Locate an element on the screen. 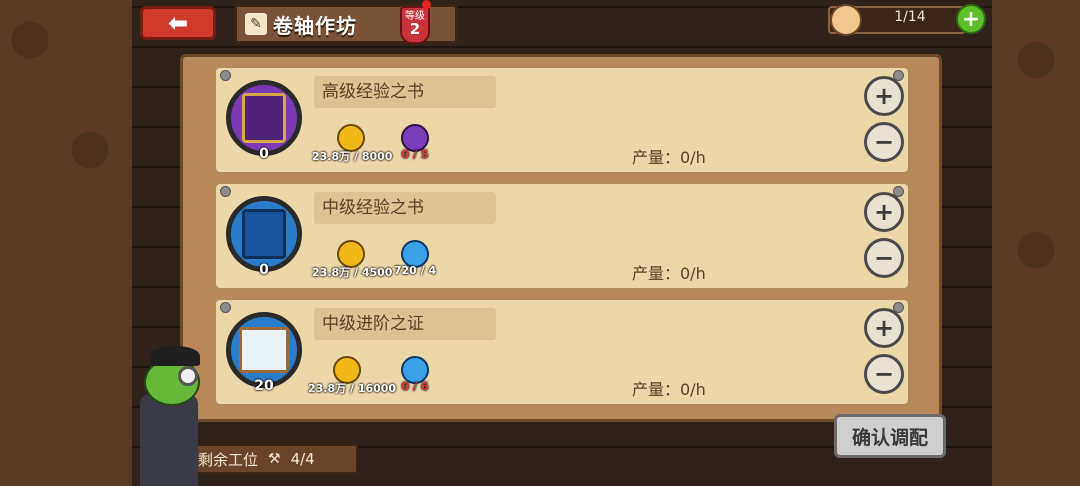 The height and width of the screenshot is (486, 1080). gem-cost-text: 0 / 6 is located at coordinates (415, 386).